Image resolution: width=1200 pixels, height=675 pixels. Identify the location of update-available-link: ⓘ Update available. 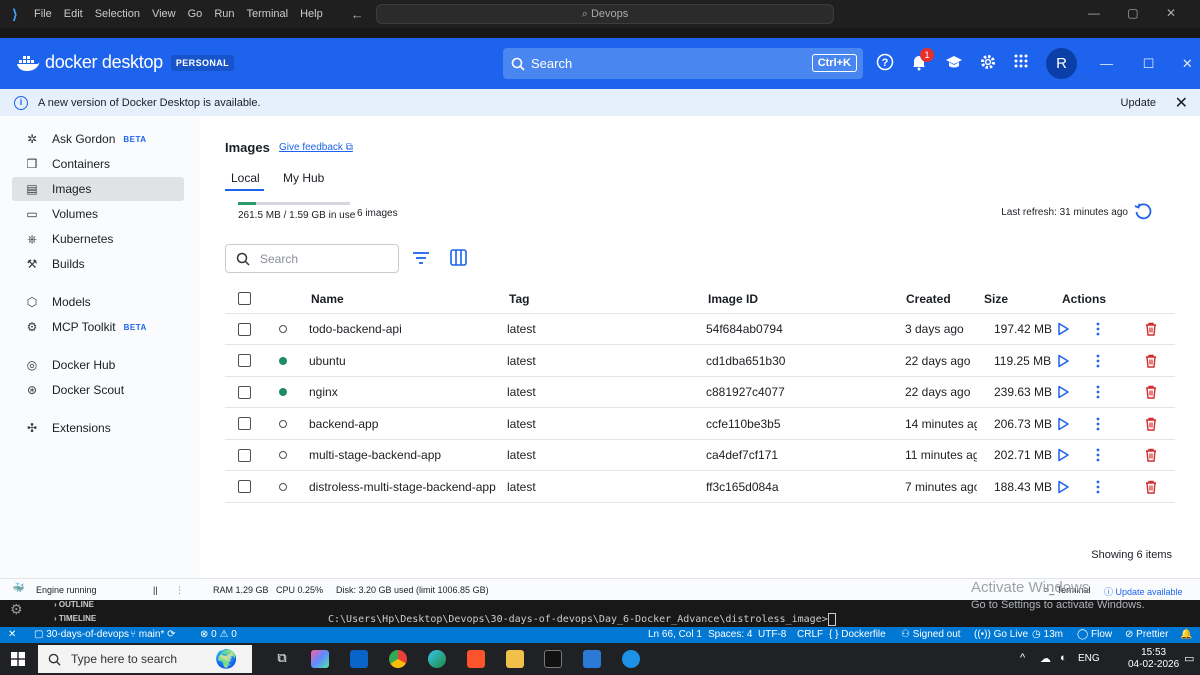
(1143, 591).